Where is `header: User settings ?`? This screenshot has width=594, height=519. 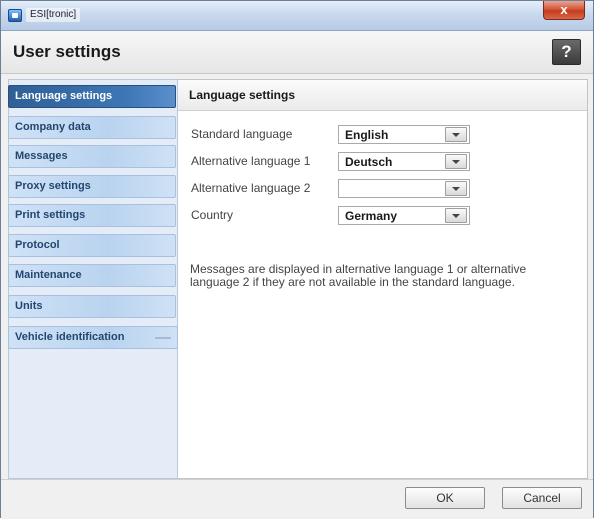
header: User settings ? is located at coordinates (297, 52).